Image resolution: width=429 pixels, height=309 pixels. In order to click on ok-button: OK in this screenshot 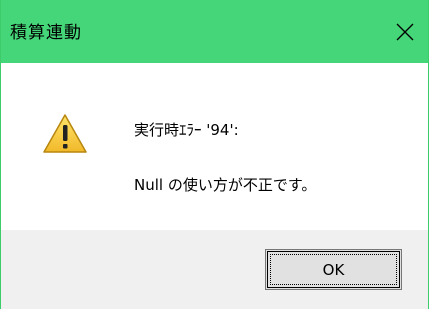, I will do `click(333, 269)`.